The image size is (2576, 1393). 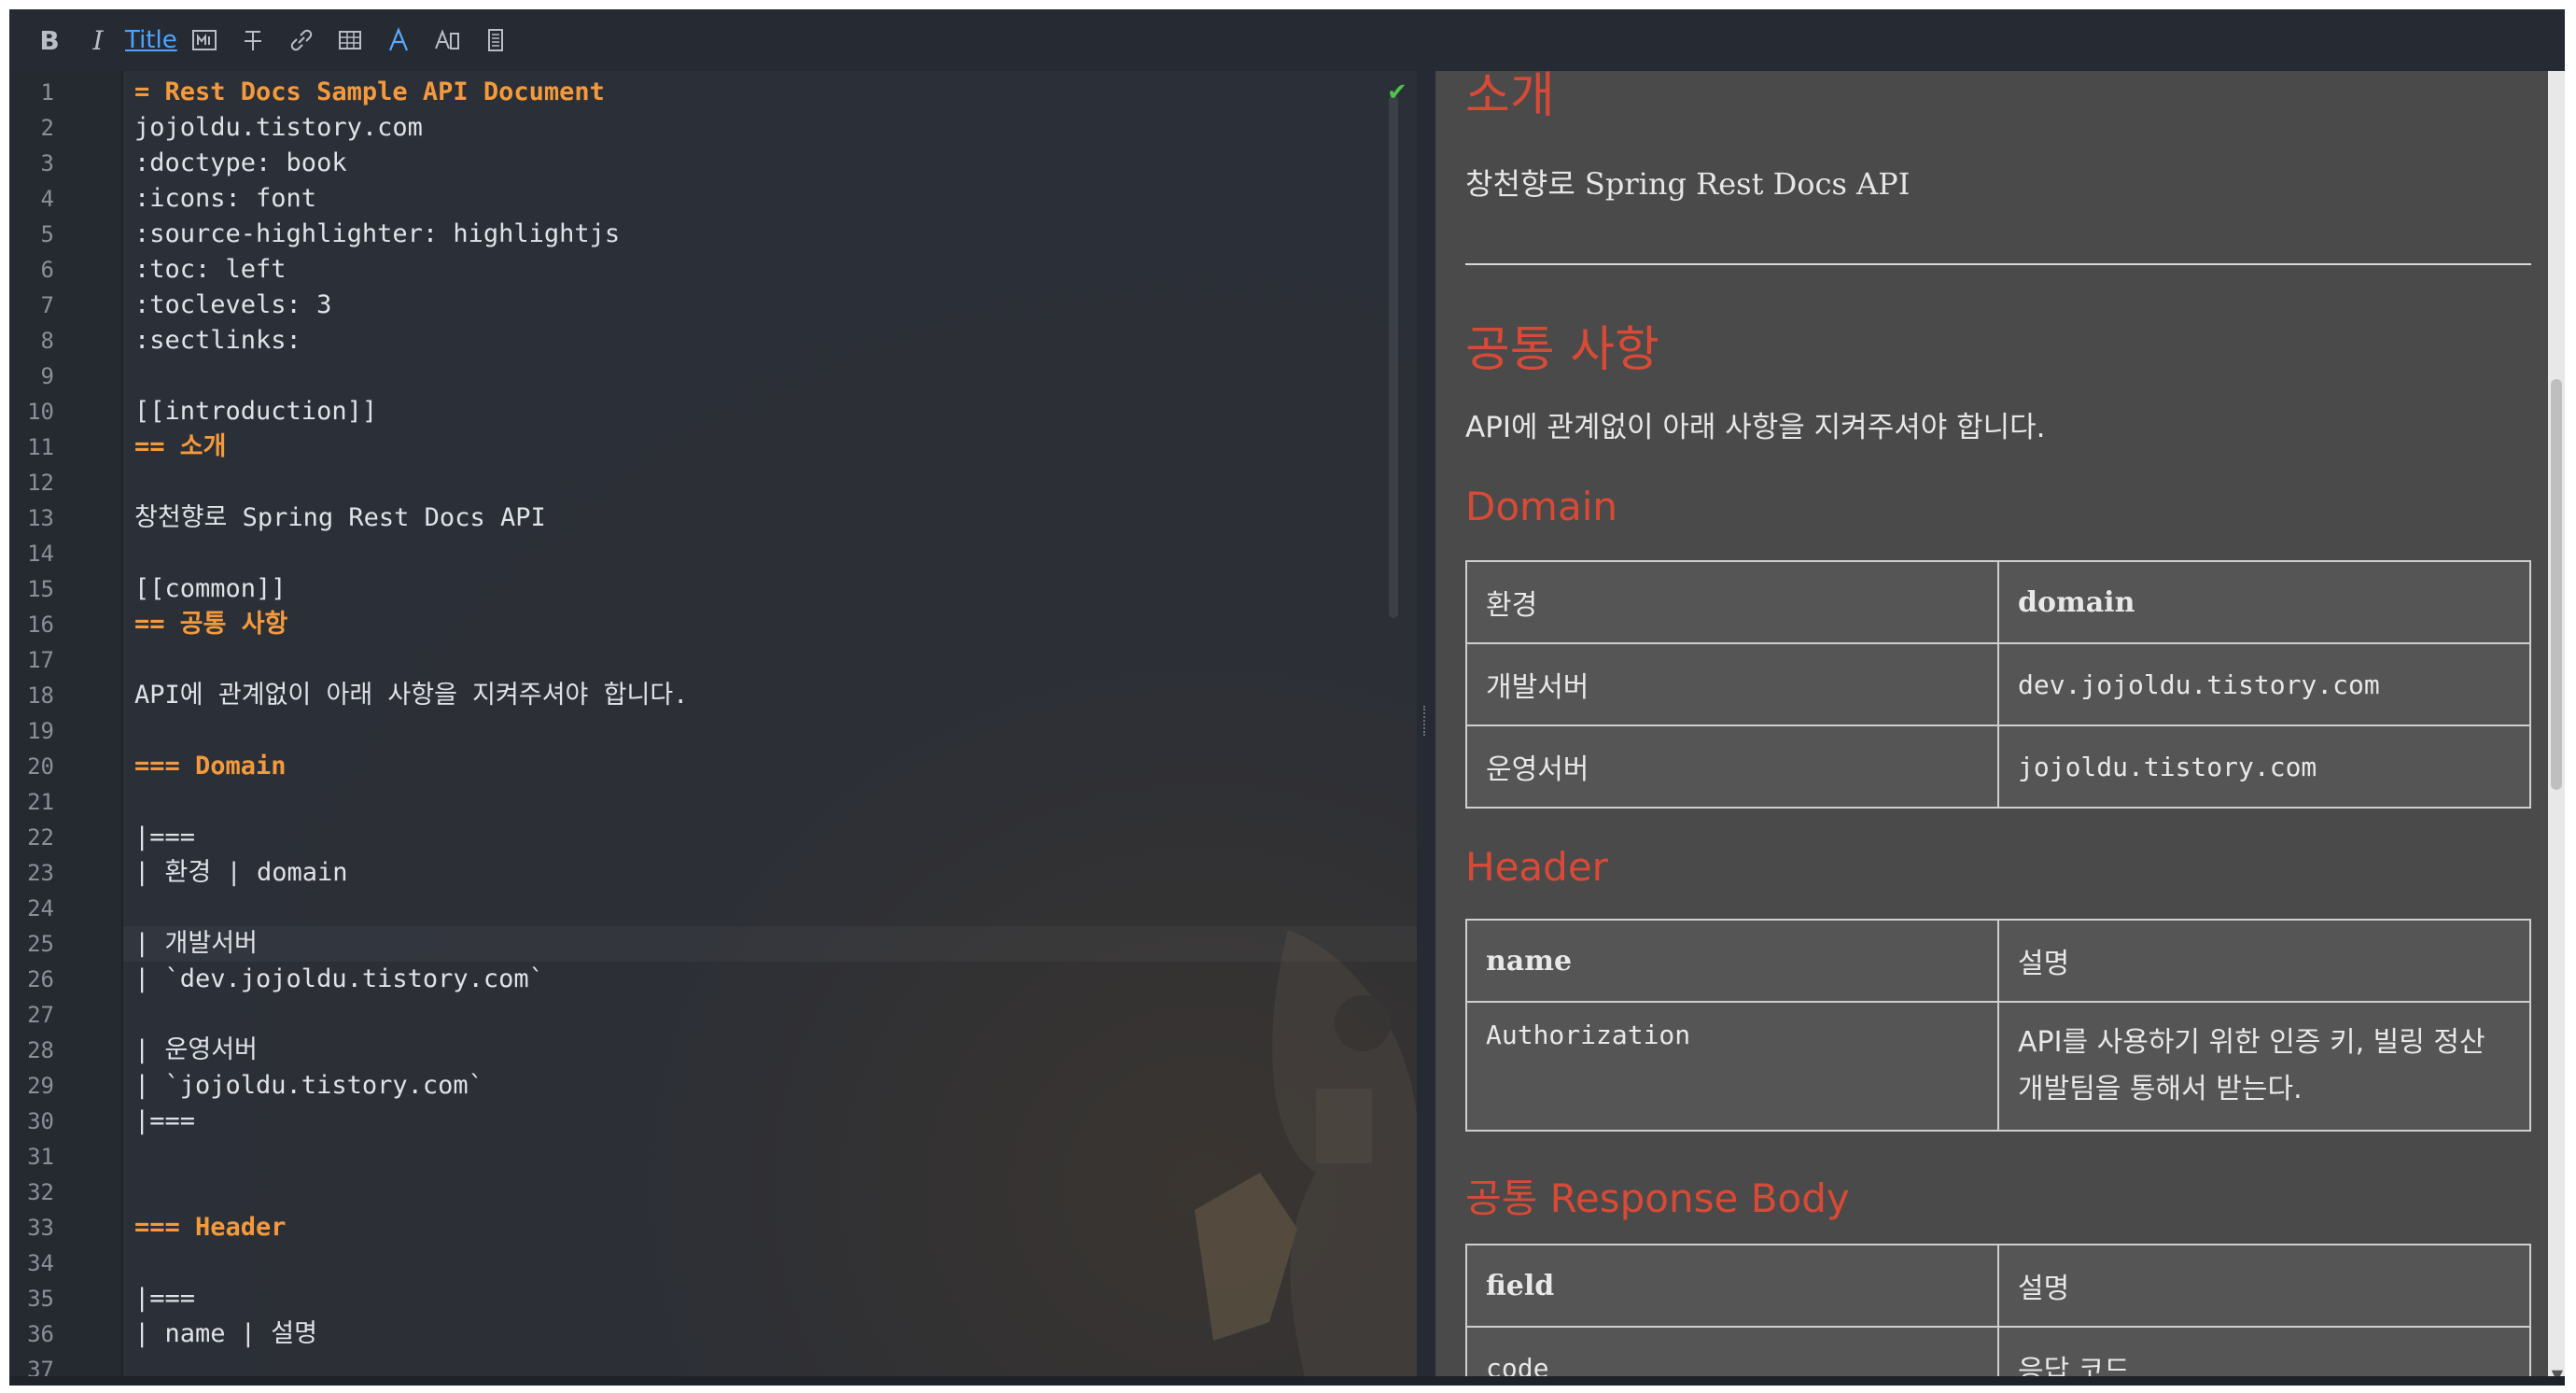 What do you see at coordinates (40, 695) in the screenshot?
I see `line-number: 18` at bounding box center [40, 695].